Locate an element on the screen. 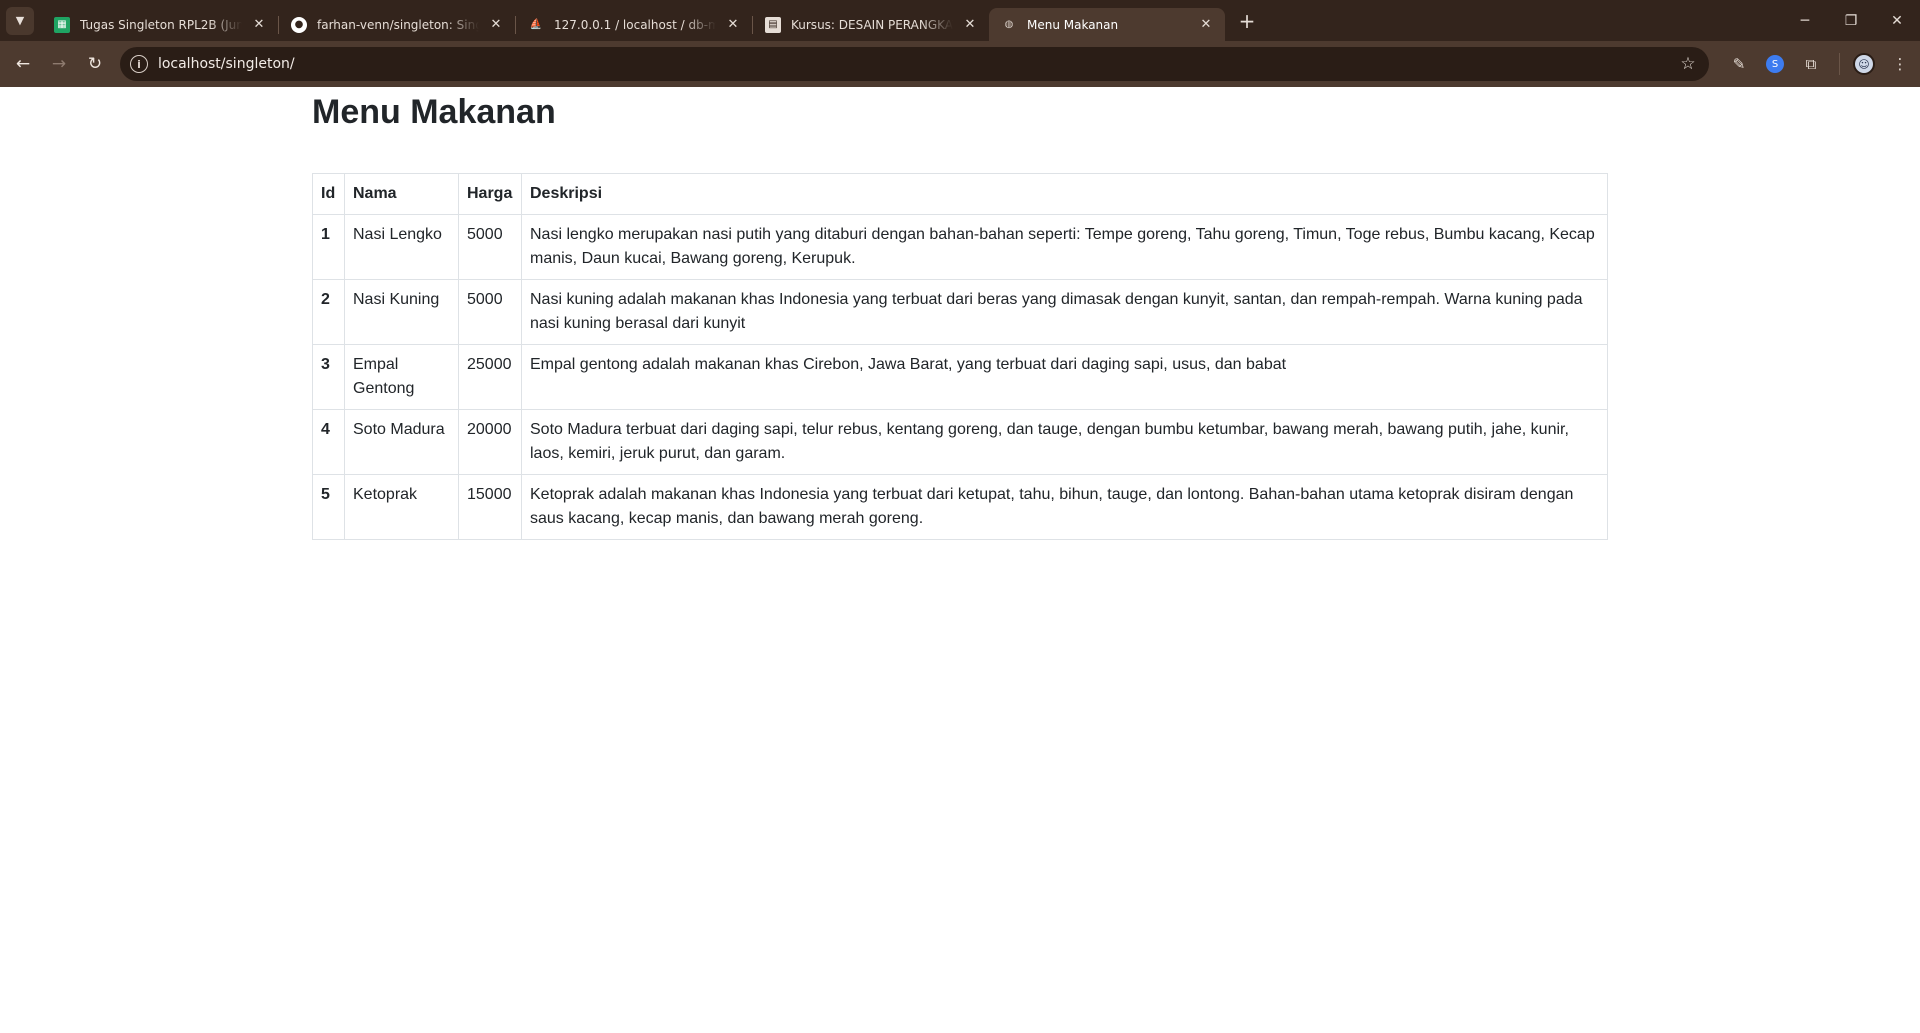 The height and width of the screenshot is (1033, 1920). page-title: Menu Makanan is located at coordinates (434, 112).